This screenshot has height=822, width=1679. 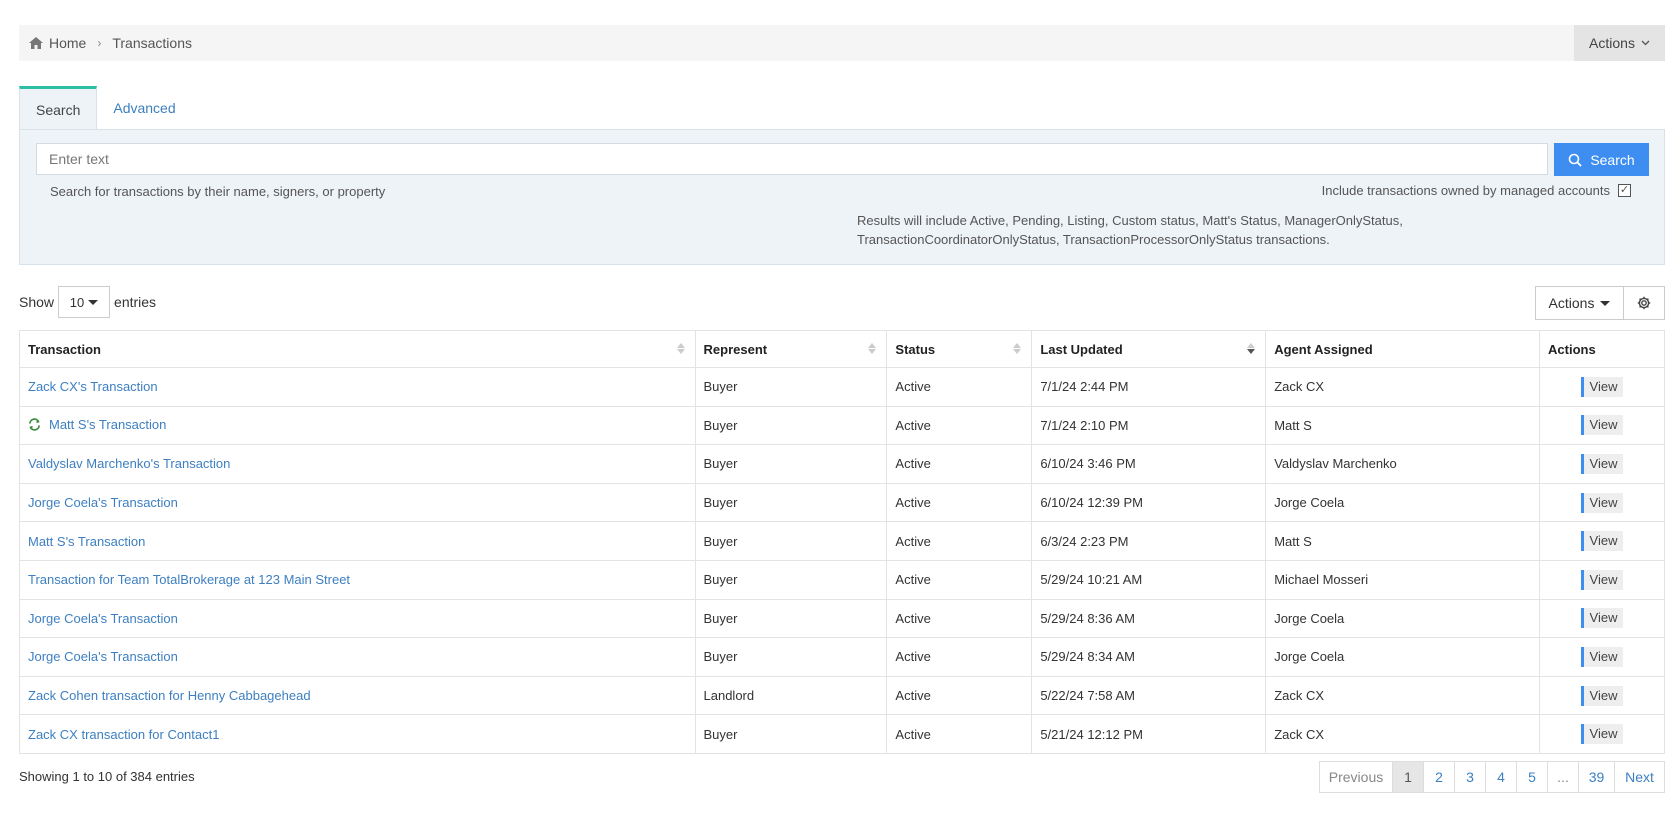 I want to click on column-header-label: Last Updated, so click(x=1081, y=349).